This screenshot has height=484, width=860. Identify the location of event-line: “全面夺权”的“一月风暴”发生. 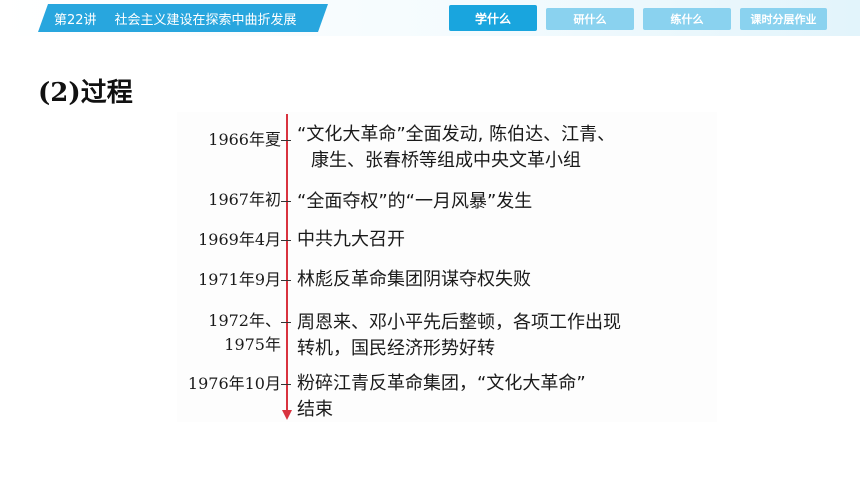
(415, 201).